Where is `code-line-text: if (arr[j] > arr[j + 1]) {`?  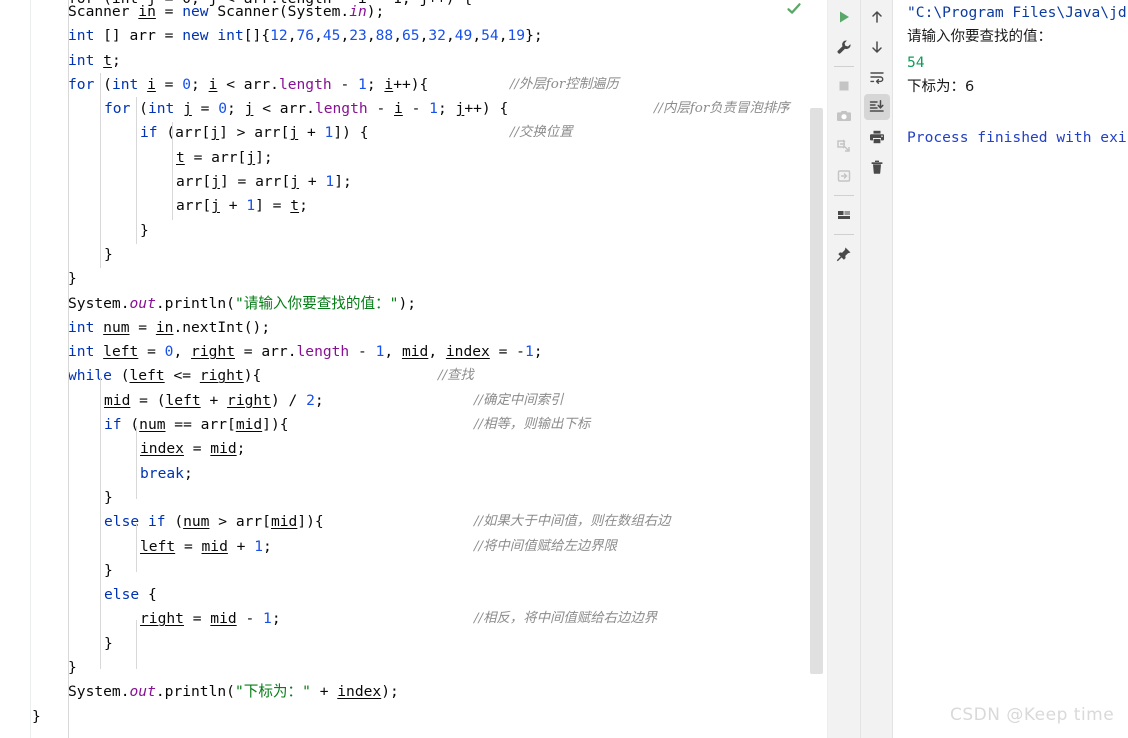 code-line-text: if (arr[j] > arr[j + 1]) { is located at coordinates (254, 133).